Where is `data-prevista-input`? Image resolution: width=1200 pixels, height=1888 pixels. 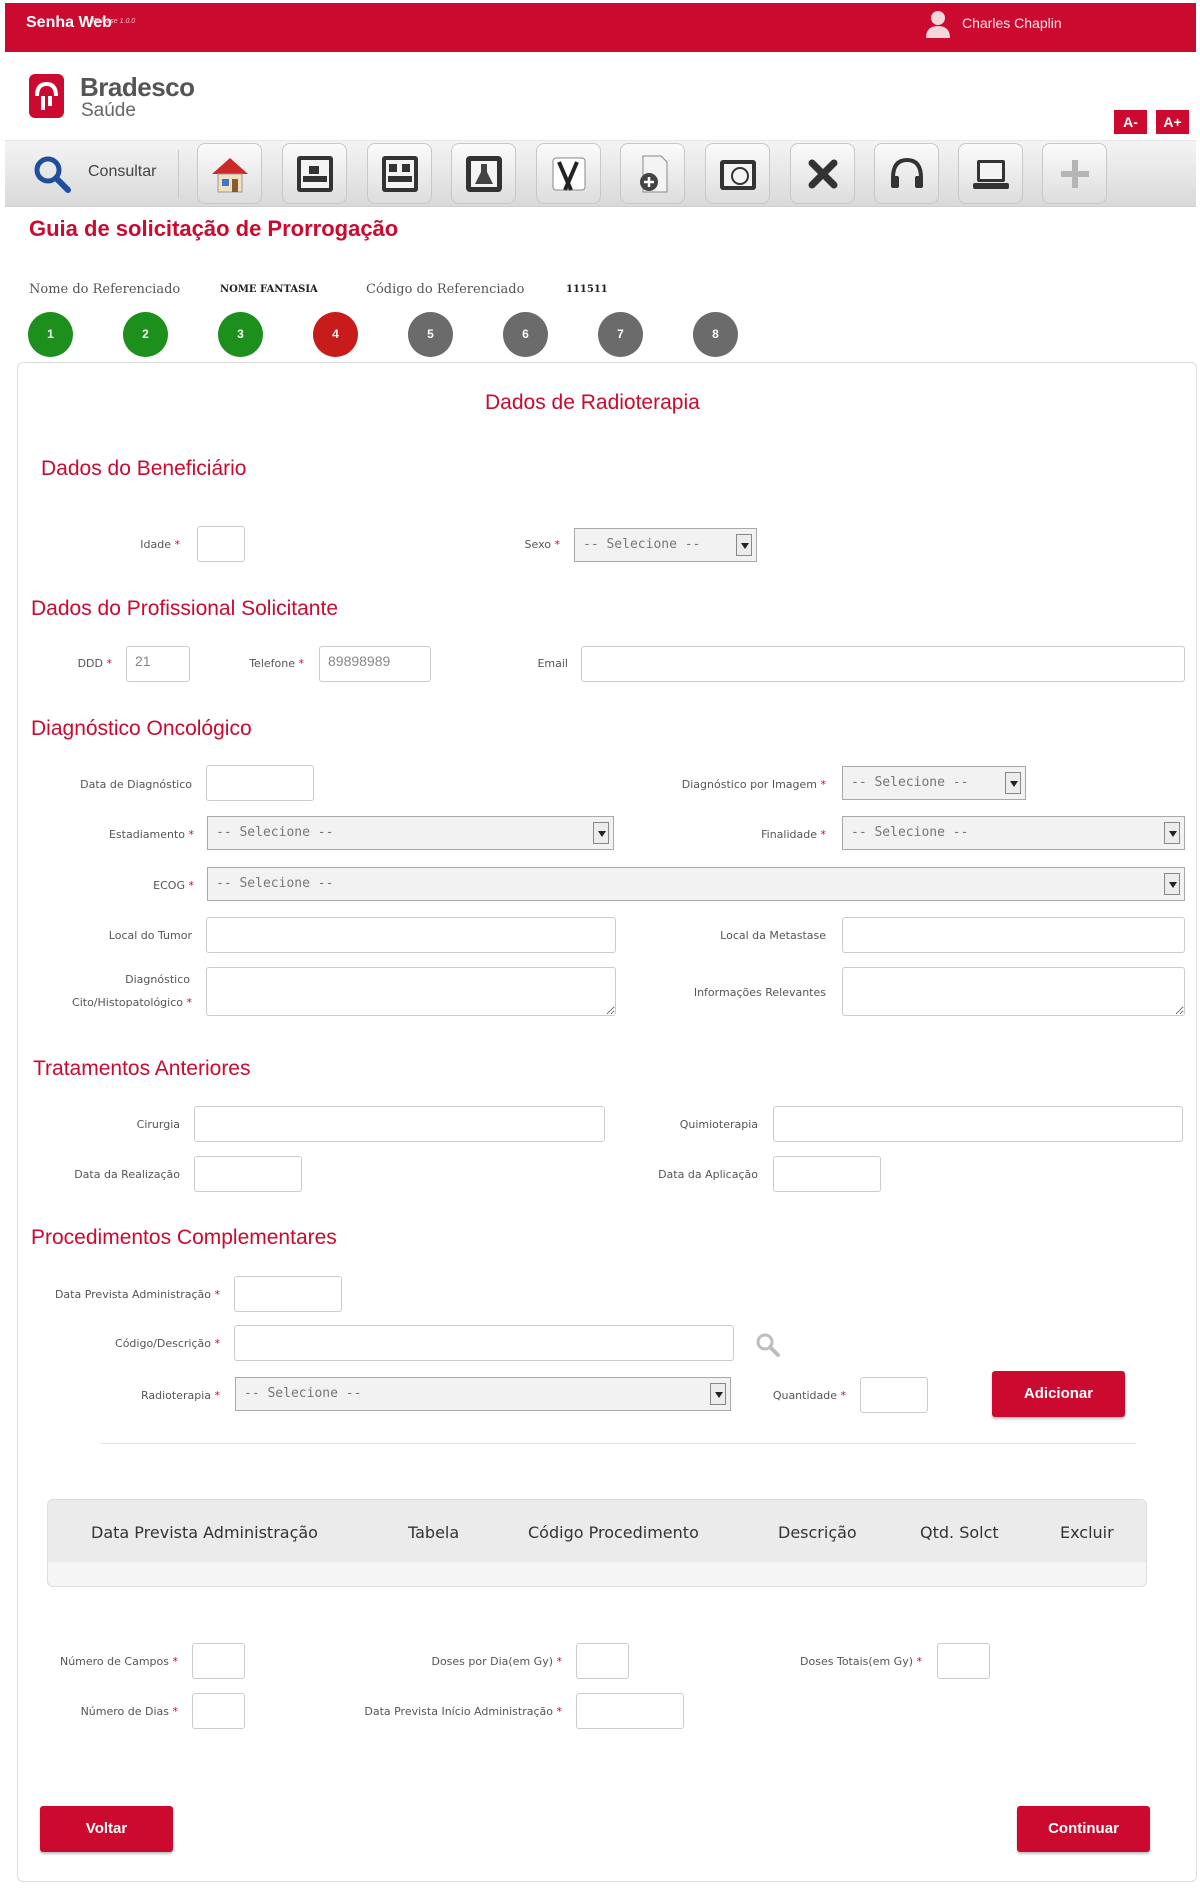 data-prevista-input is located at coordinates (288, 1294).